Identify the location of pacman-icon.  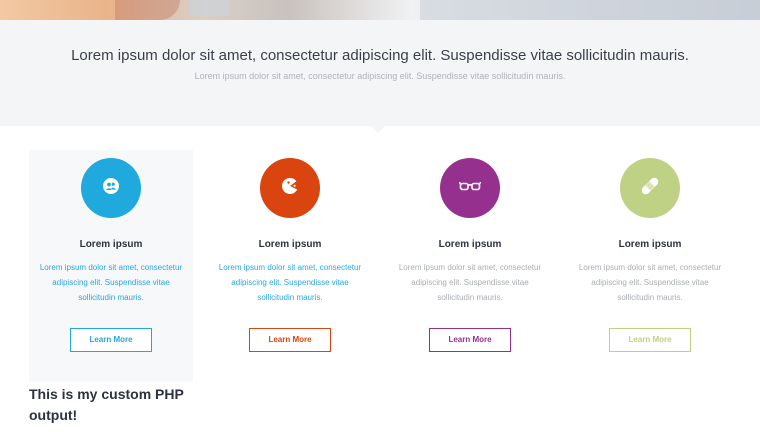
(290, 188).